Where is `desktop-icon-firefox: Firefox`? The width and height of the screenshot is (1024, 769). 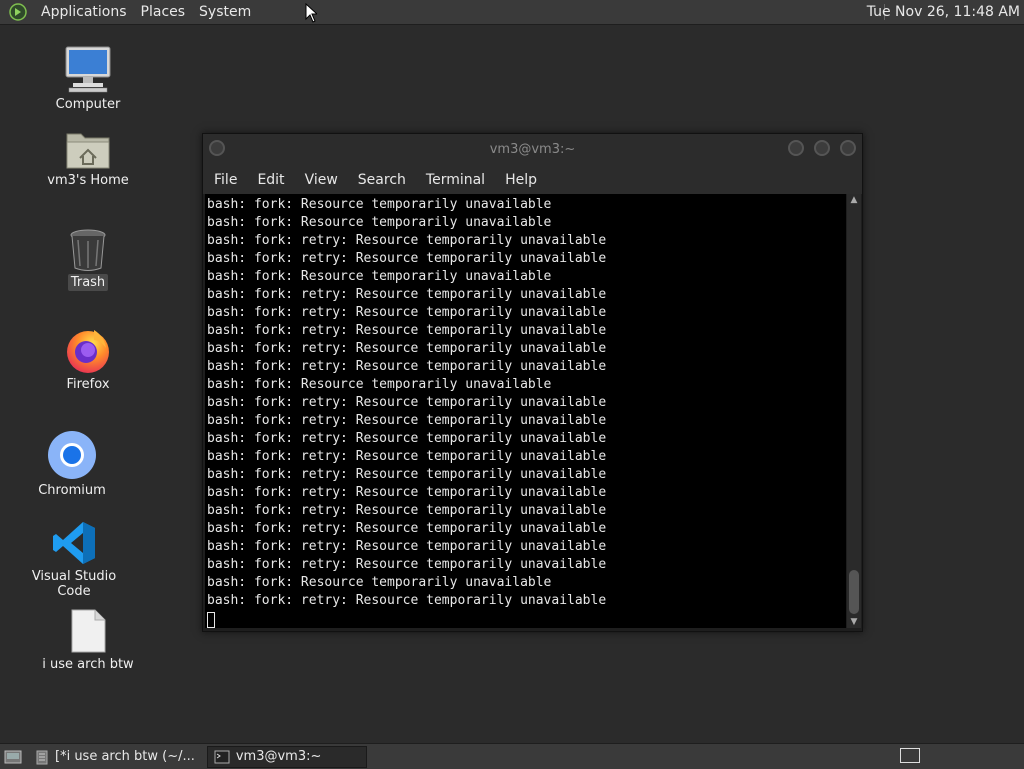
desktop-icon-firefox: Firefox is located at coordinates (88, 359).